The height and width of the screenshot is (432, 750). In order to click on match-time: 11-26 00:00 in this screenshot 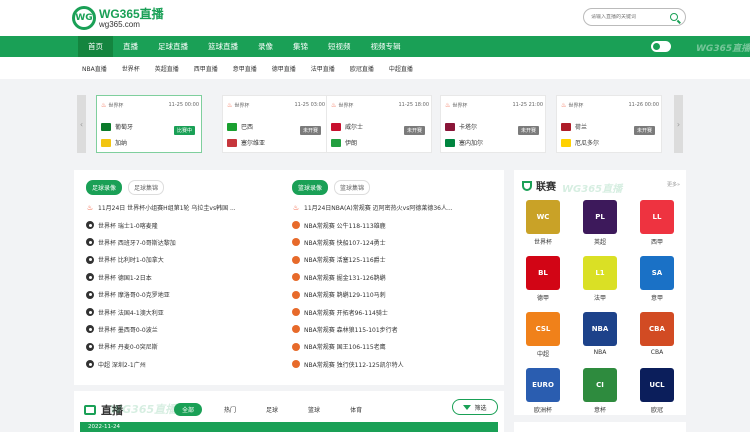, I will do `click(643, 105)`.